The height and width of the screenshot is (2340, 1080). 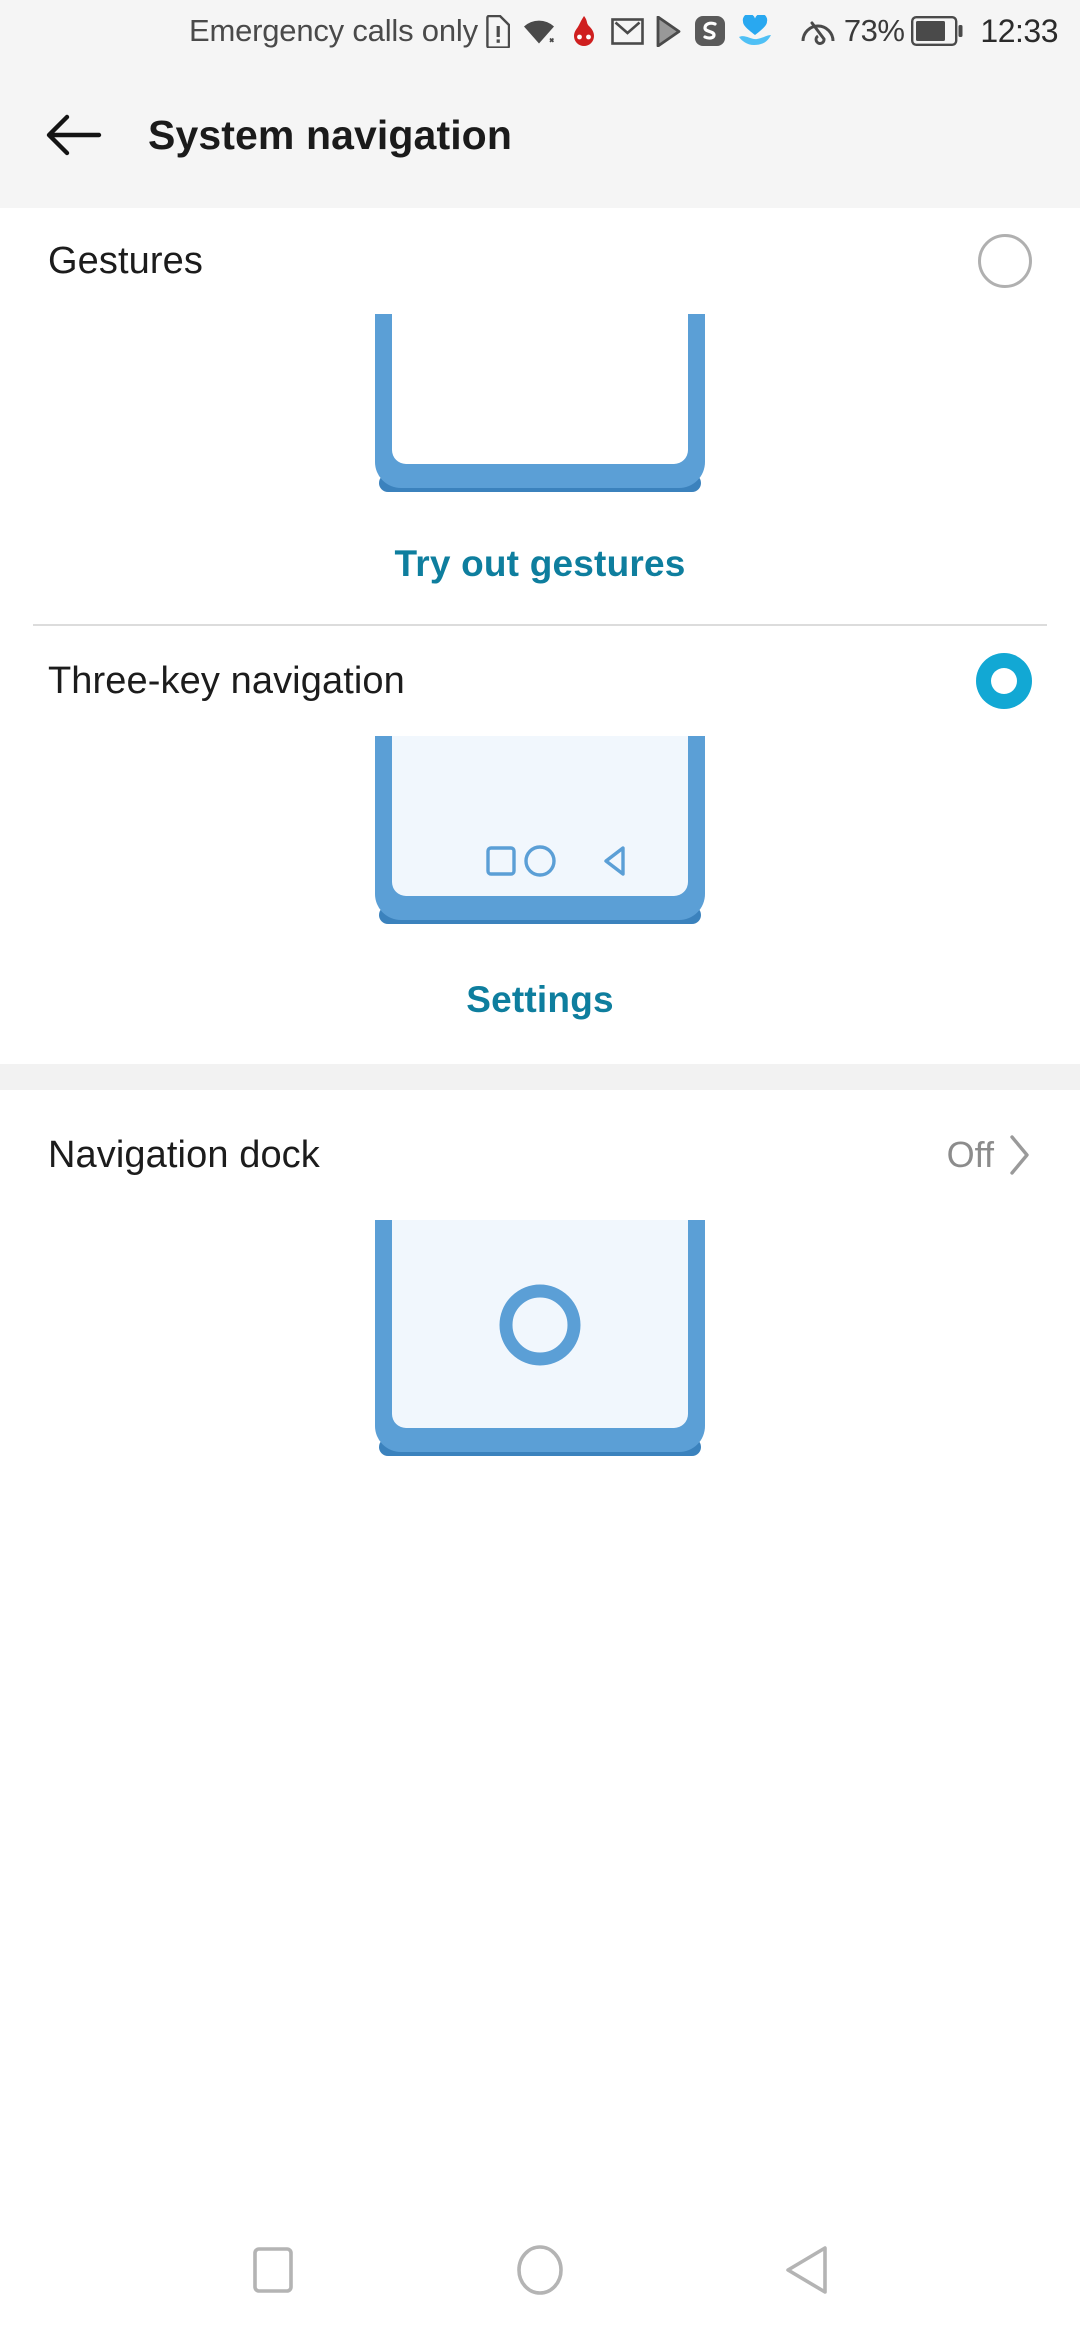 I want to click on back-triangle-icon, so click(x=806, y=2270).